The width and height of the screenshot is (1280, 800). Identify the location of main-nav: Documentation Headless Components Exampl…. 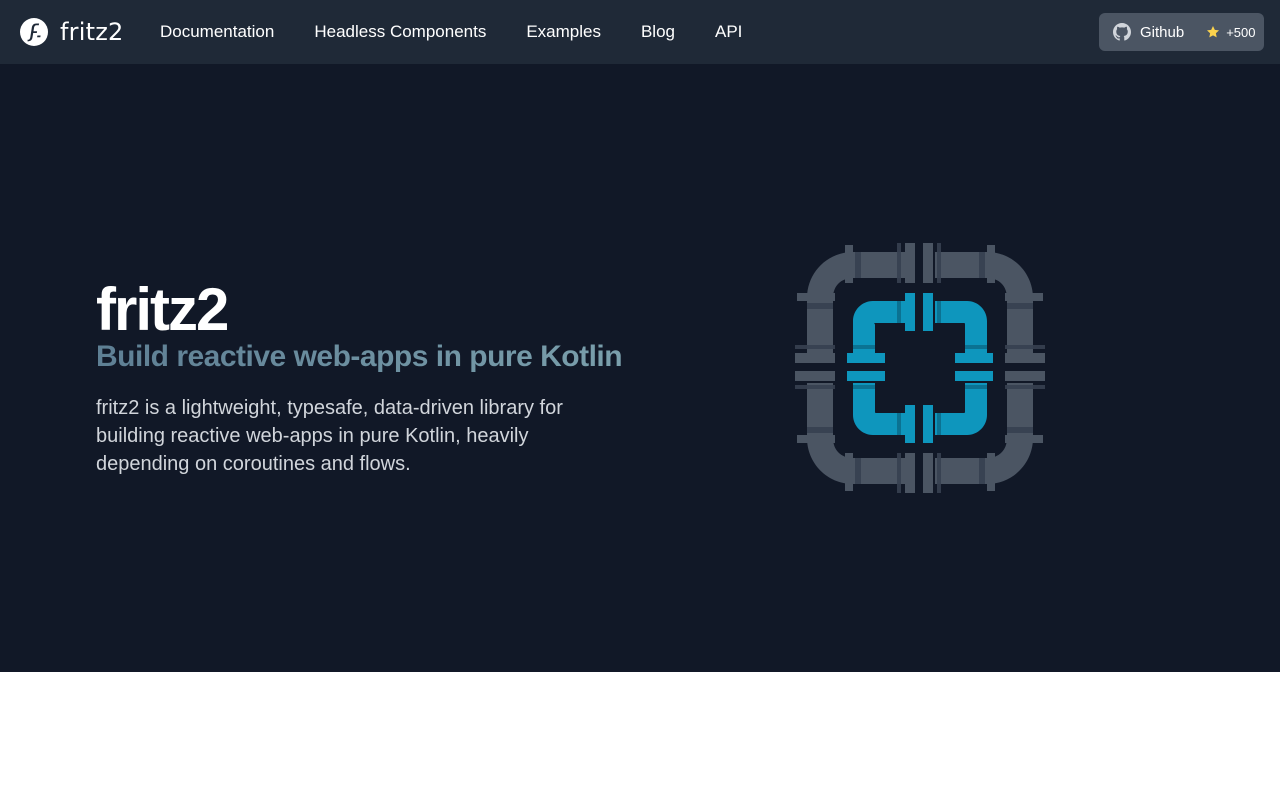
(471, 32).